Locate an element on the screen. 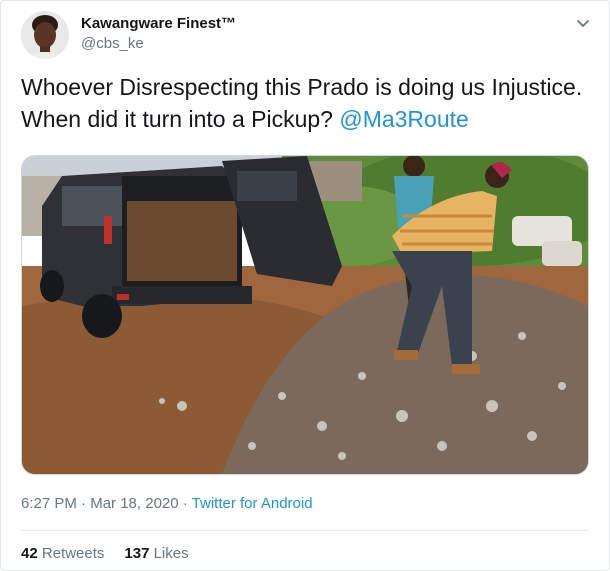 The image size is (610, 571). likes-count: 137 is located at coordinates (137, 553).